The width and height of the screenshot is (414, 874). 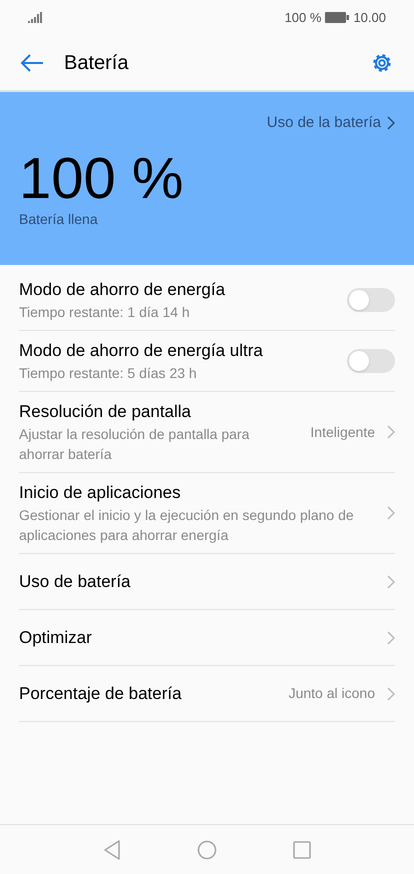 I want to click on settings-row: Modo de ahorro de energía ultra Tiempo restante: 5 días 23 h, so click(x=207, y=361).